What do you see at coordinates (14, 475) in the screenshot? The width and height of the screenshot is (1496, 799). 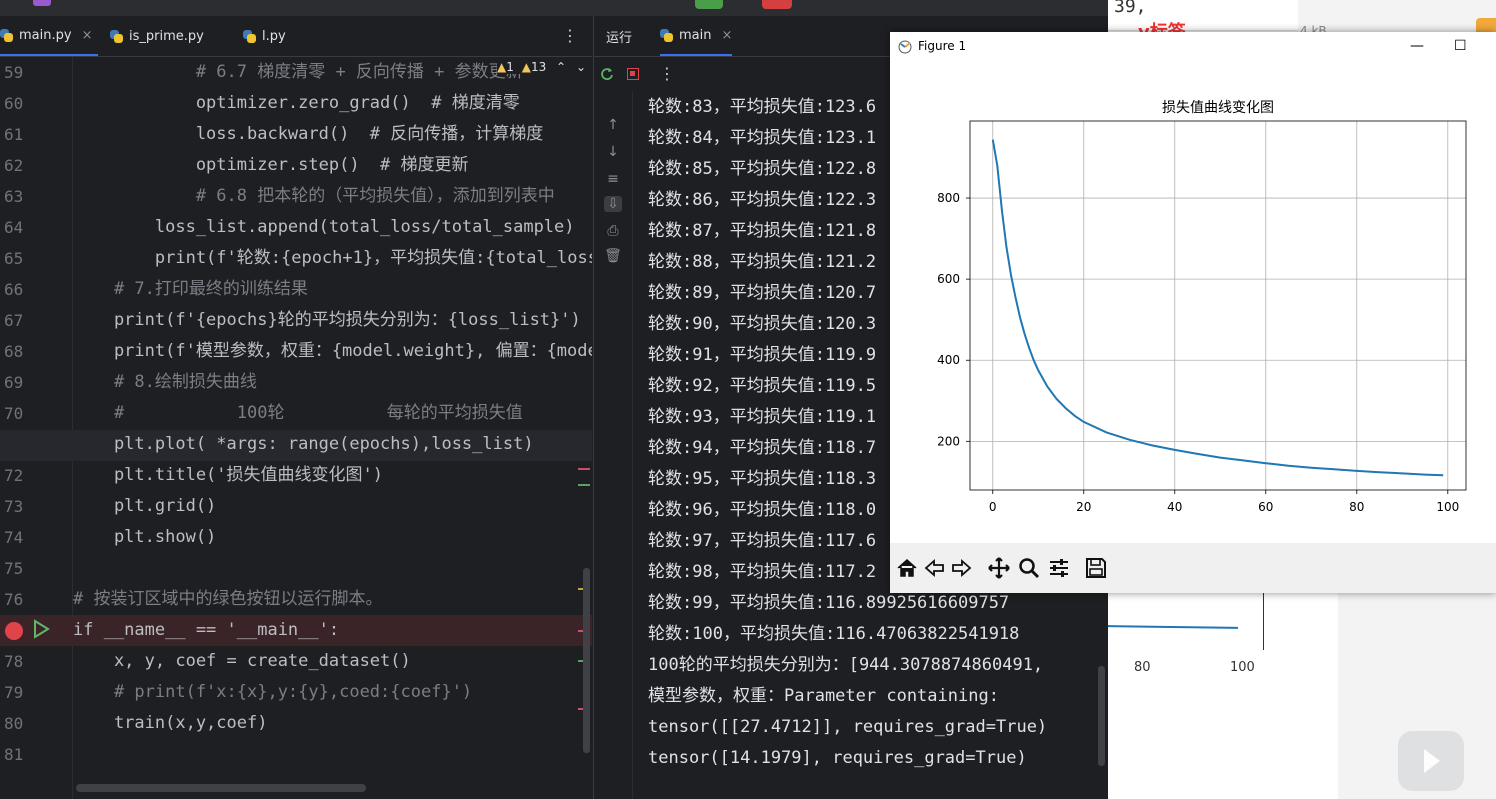 I see `line-number: 72` at bounding box center [14, 475].